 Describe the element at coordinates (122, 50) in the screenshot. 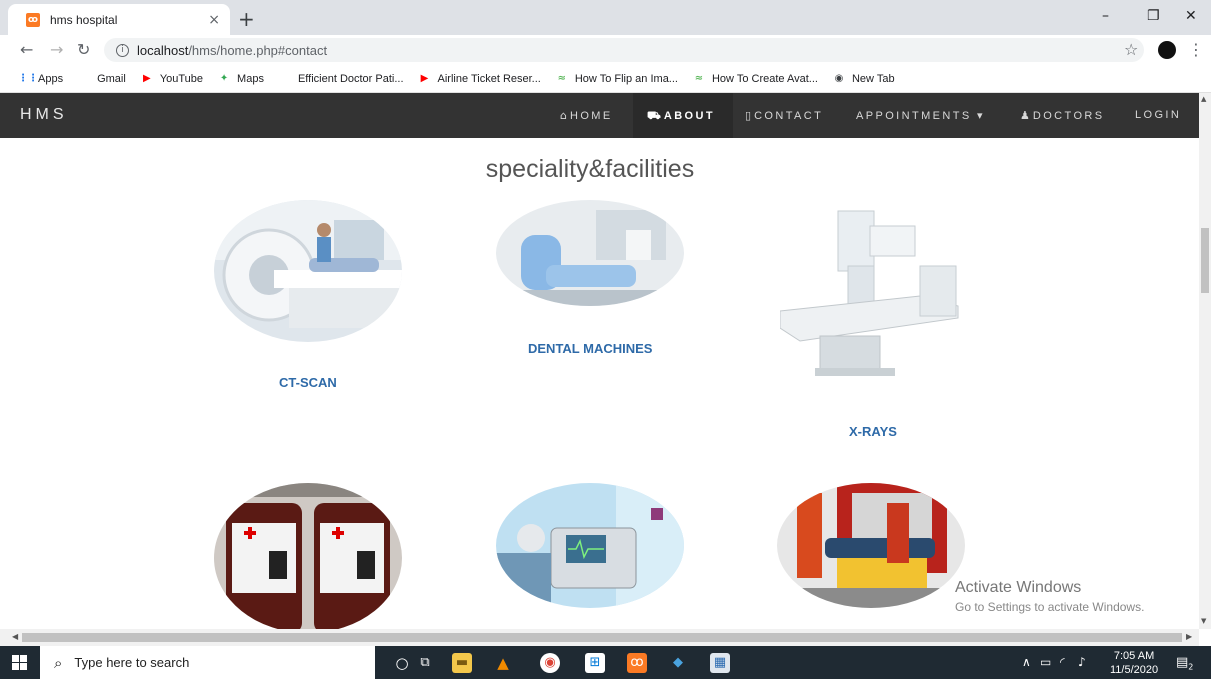

I see `site-info-icon: i` at that location.